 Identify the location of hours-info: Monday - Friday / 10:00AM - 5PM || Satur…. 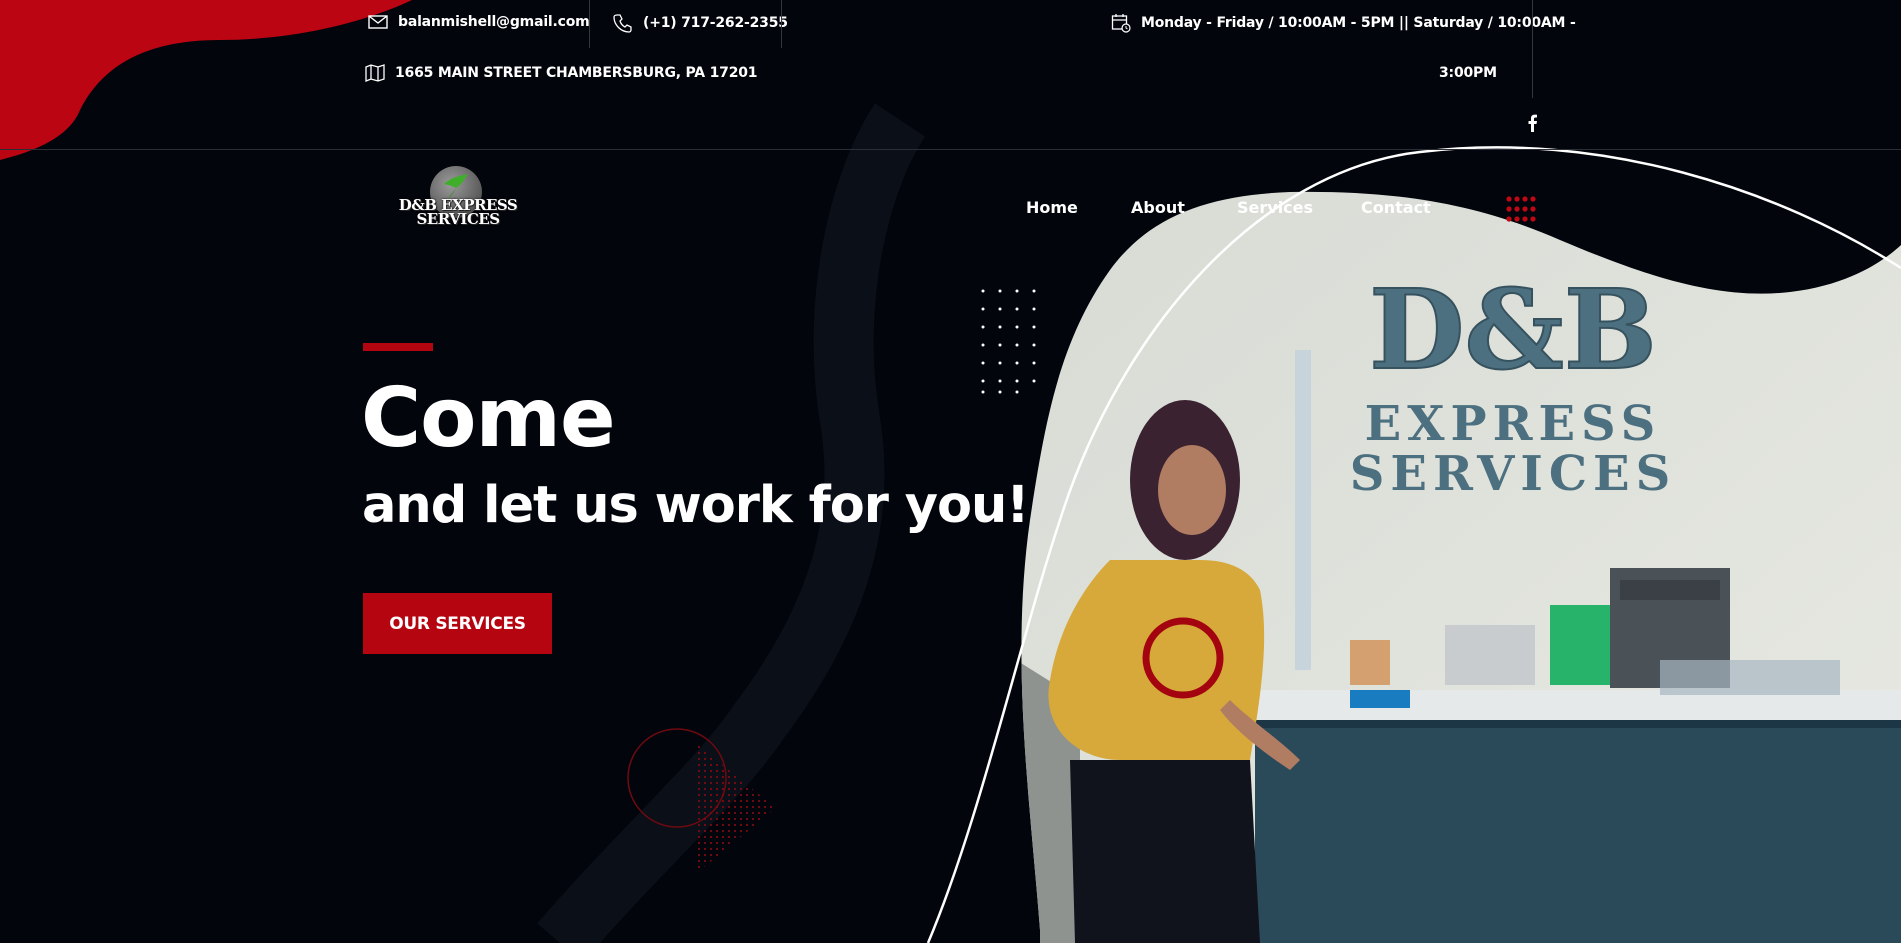
(1343, 23).